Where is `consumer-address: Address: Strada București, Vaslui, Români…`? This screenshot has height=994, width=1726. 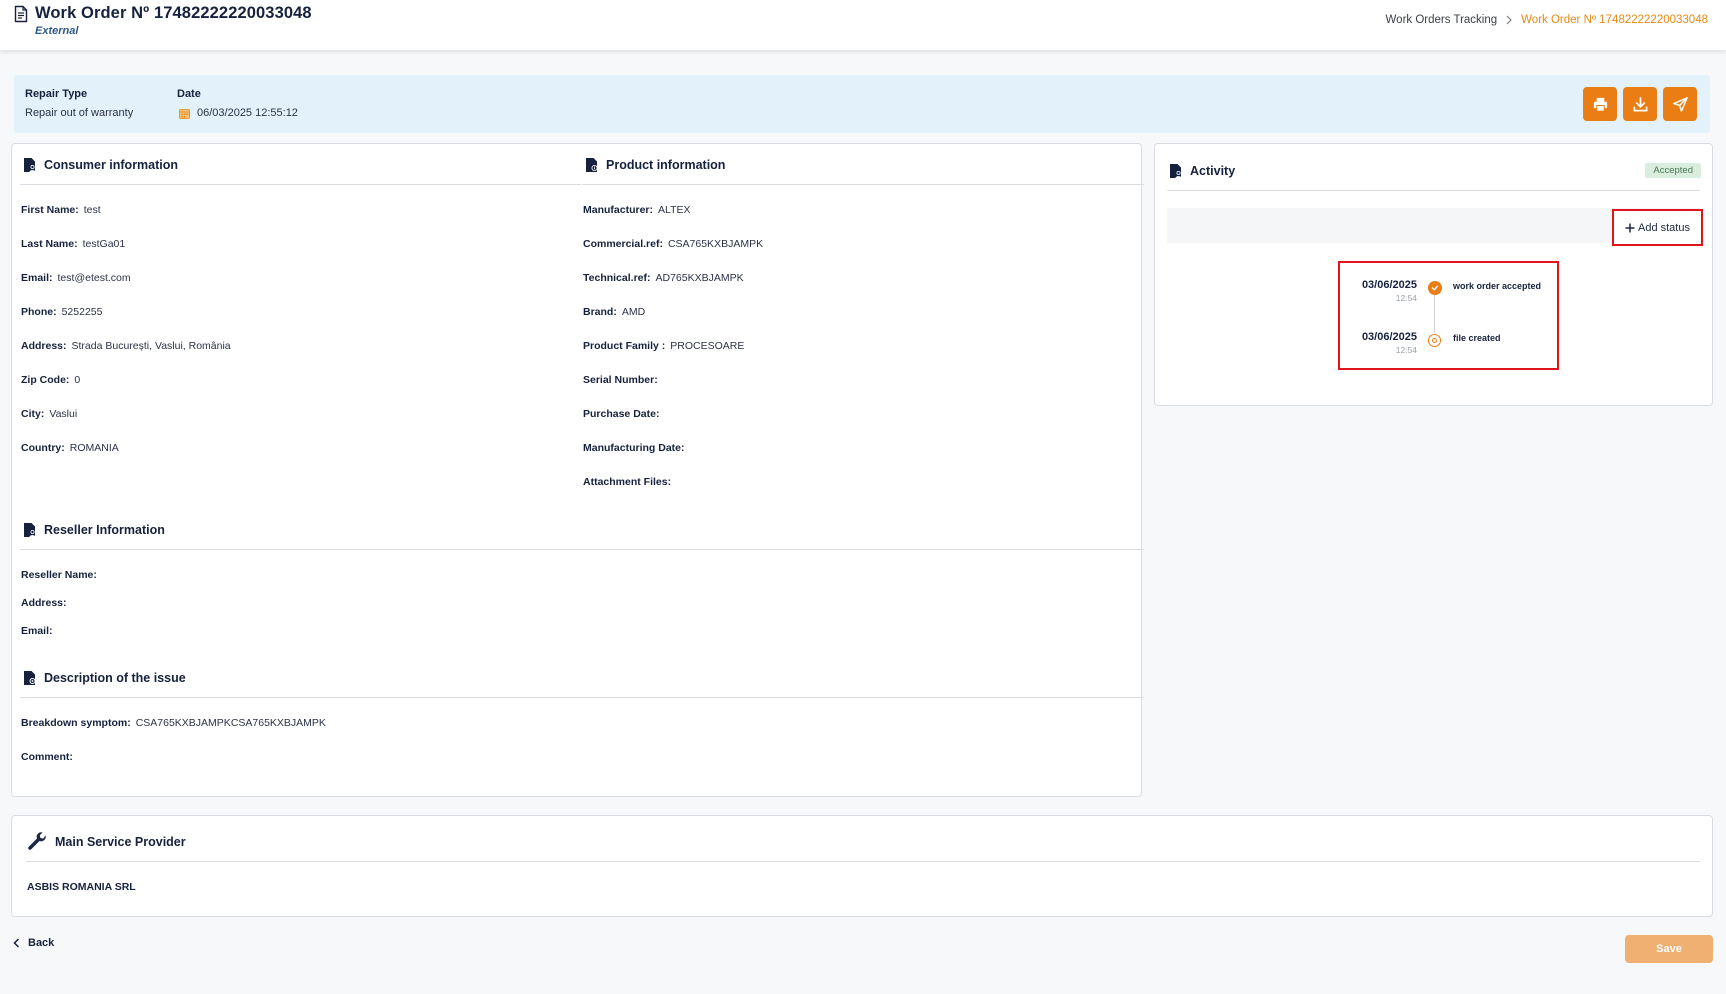 consumer-address: Address: Strada București, Vaslui, Români… is located at coordinates (126, 346).